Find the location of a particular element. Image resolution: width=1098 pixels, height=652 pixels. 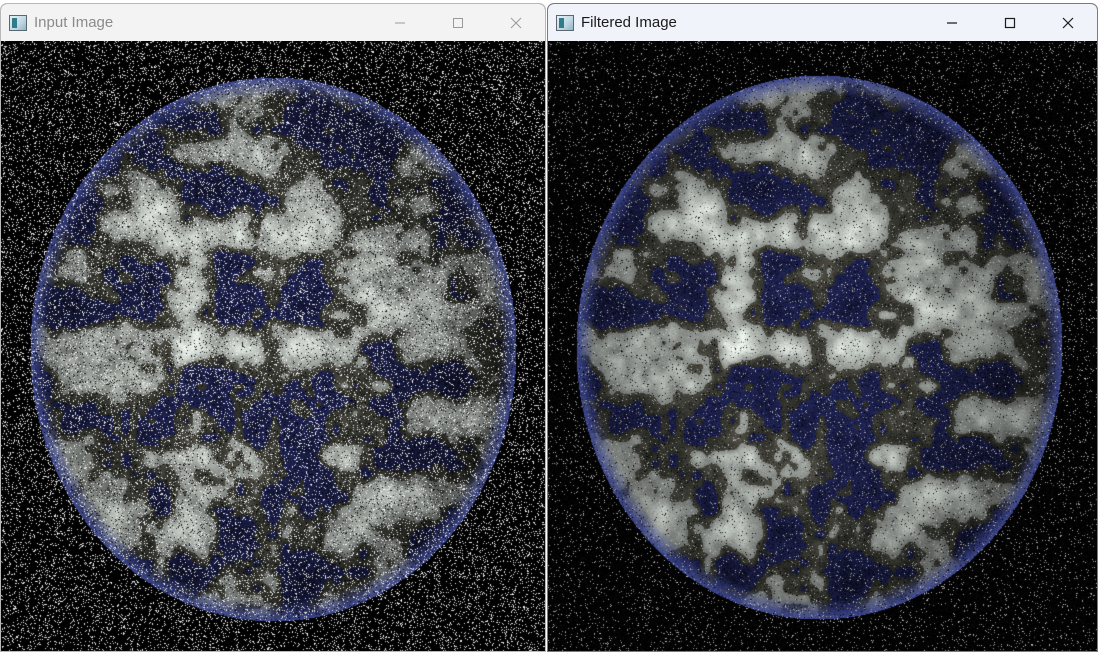

titlebar: Filtered Image is located at coordinates (822, 22).